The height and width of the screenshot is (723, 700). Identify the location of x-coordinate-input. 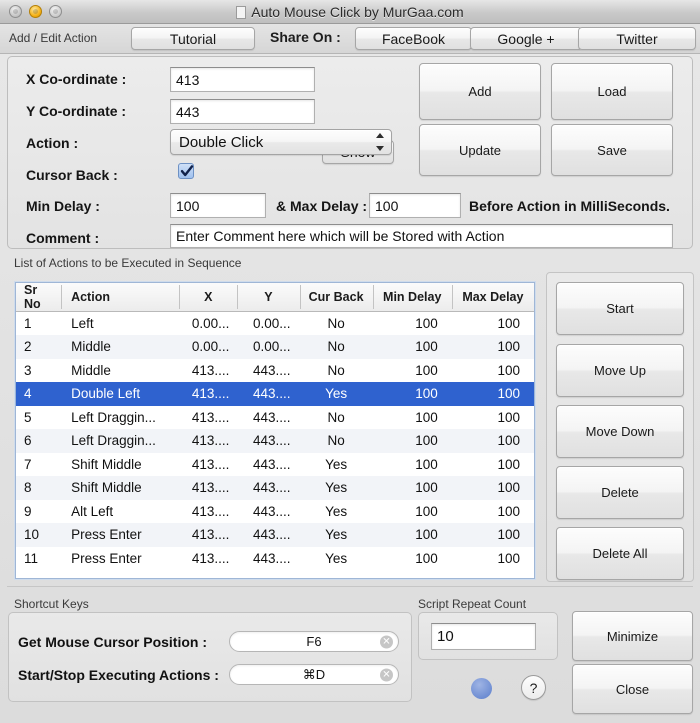
(242, 79).